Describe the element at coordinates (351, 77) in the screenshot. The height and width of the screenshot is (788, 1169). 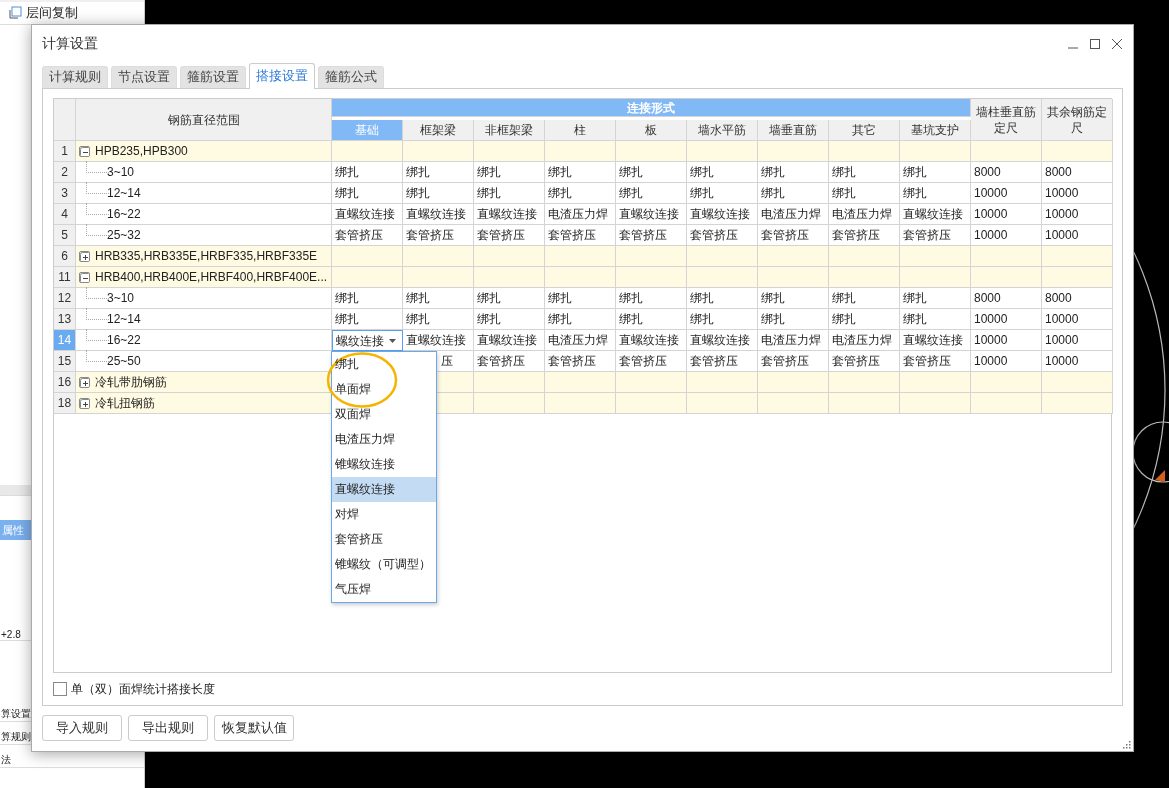
I see `tab: 箍筋公式` at that location.